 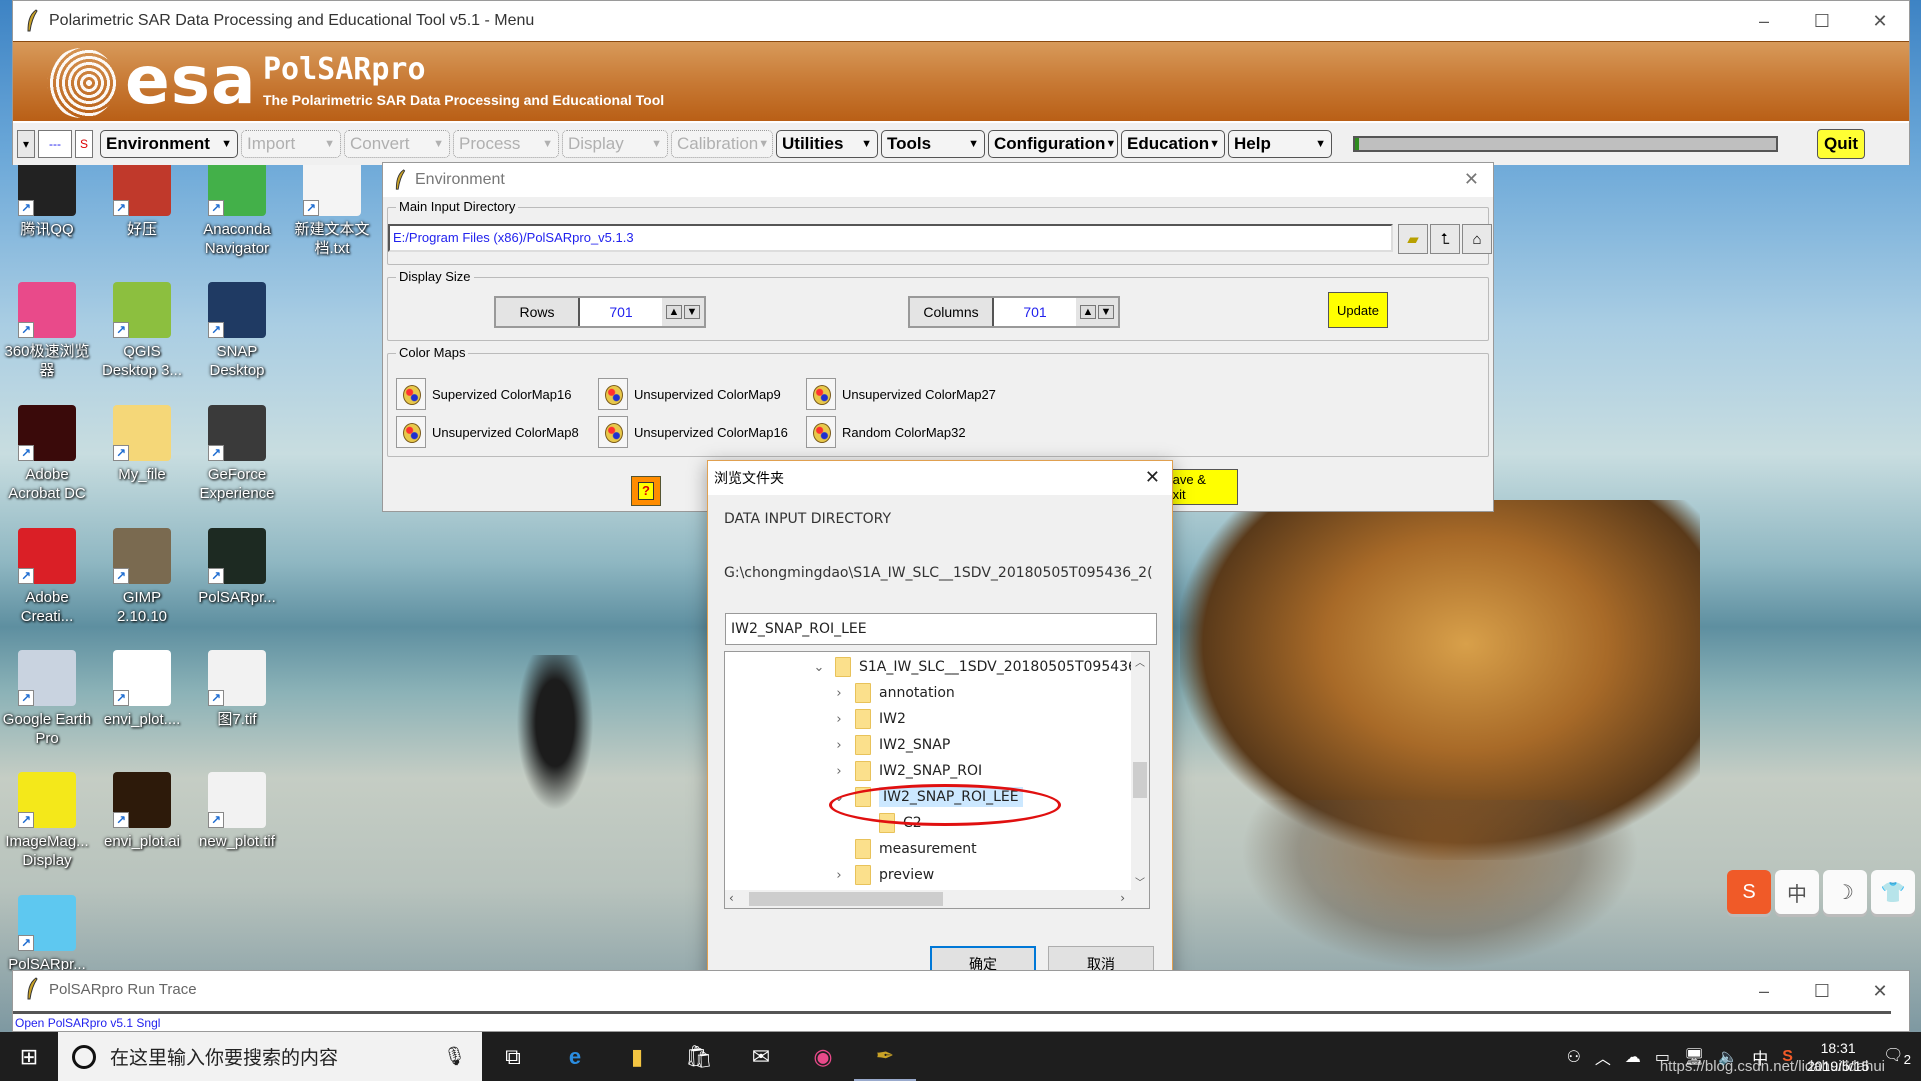 What do you see at coordinates (868, 719) in the screenshot?
I see `tree-item: › IW2` at bounding box center [868, 719].